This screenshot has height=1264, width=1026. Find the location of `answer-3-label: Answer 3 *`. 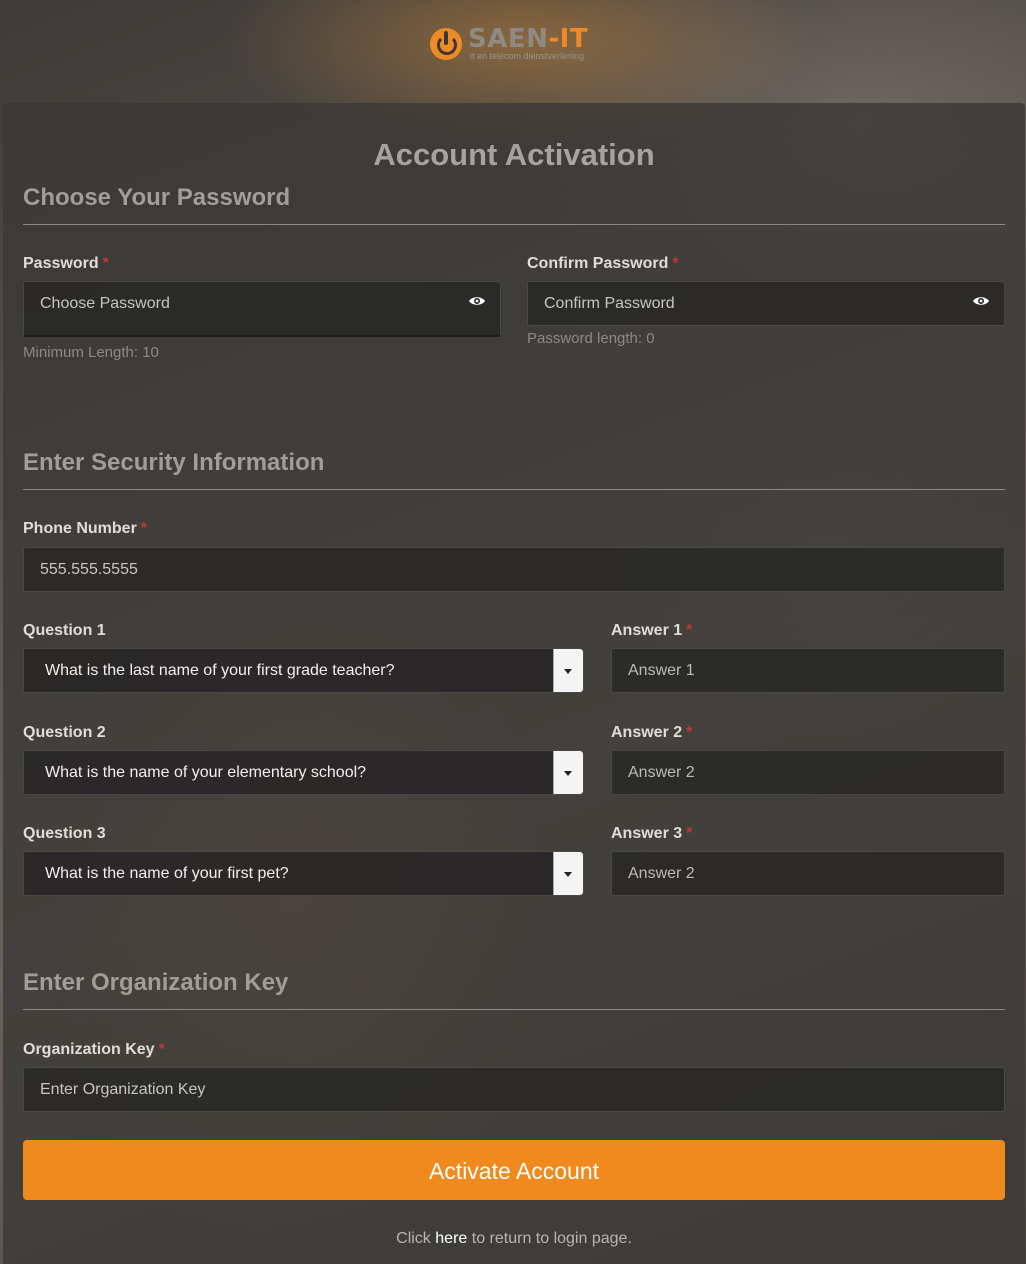

answer-3-label: Answer 3 * is located at coordinates (651, 834).